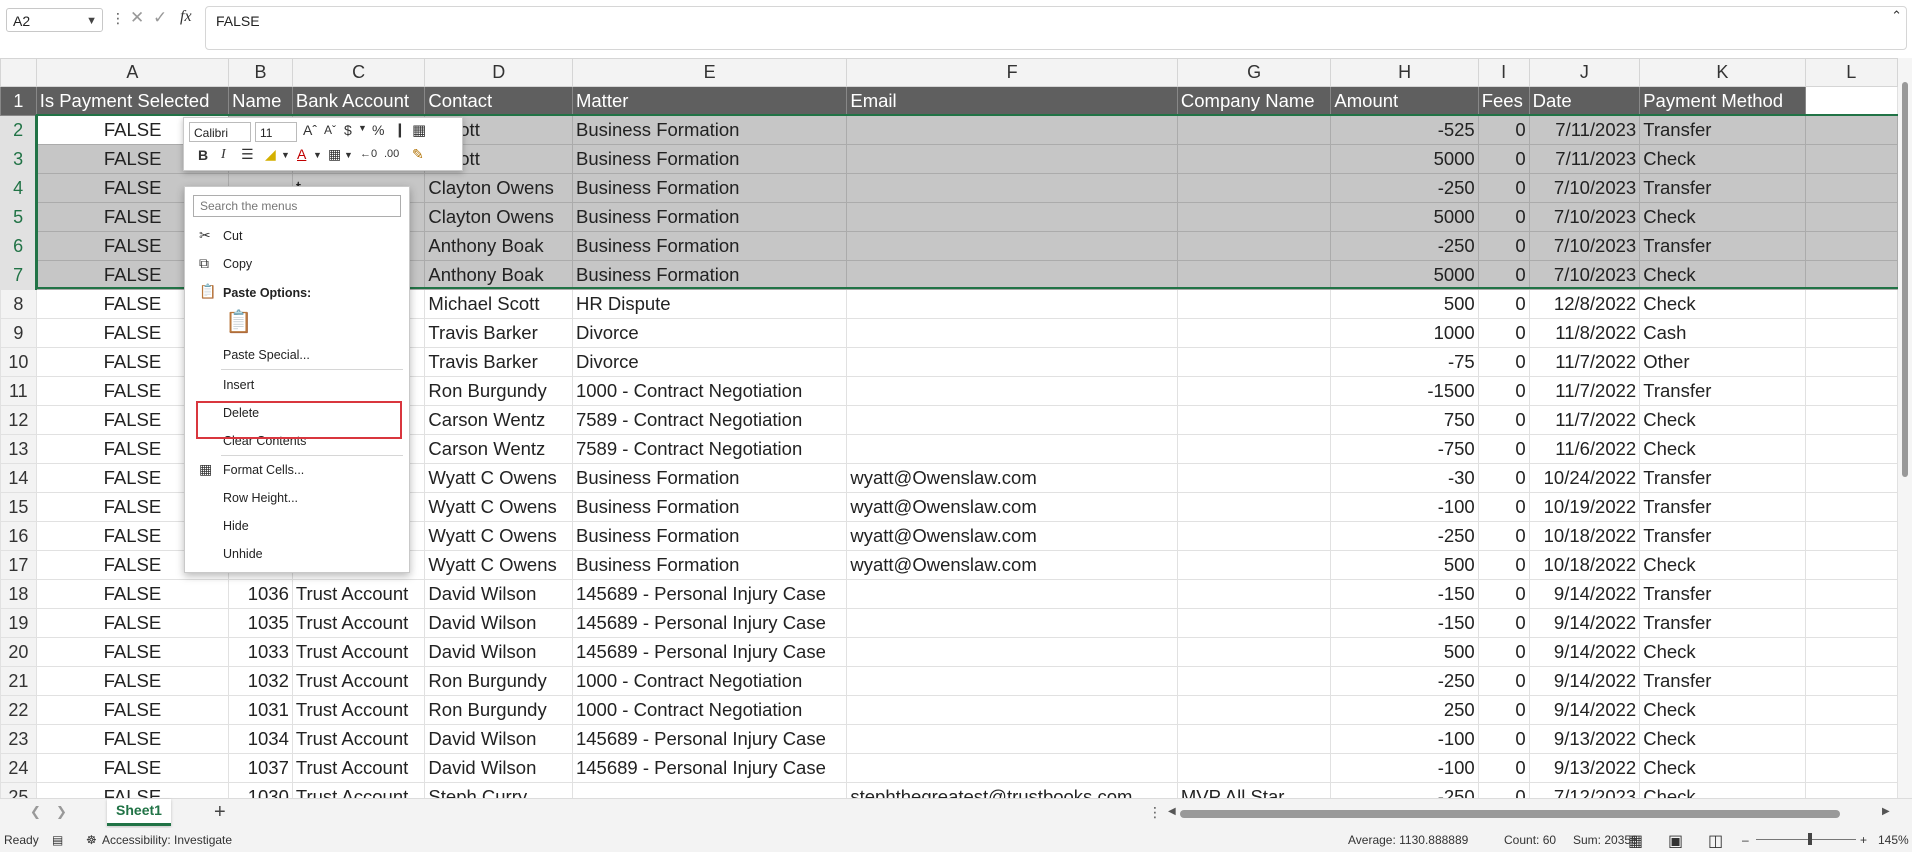  I want to click on header-cell: Fees, so click(1503, 101).